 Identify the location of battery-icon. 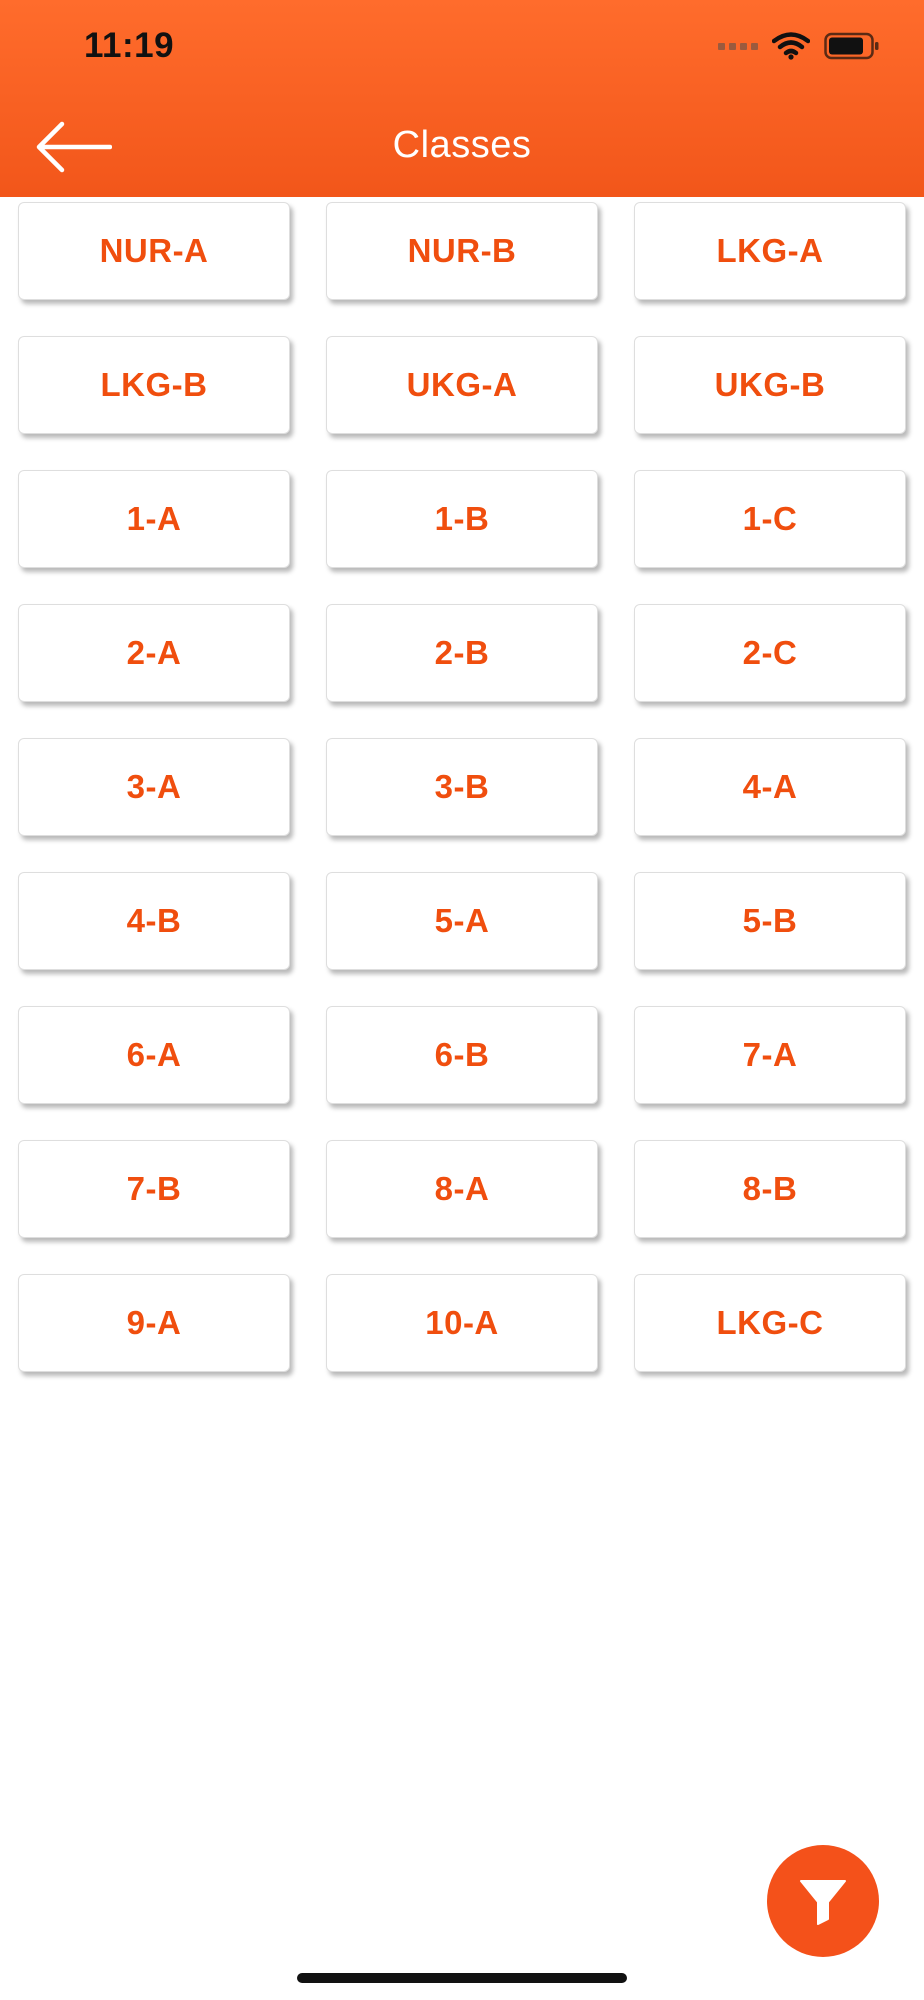
(851, 46).